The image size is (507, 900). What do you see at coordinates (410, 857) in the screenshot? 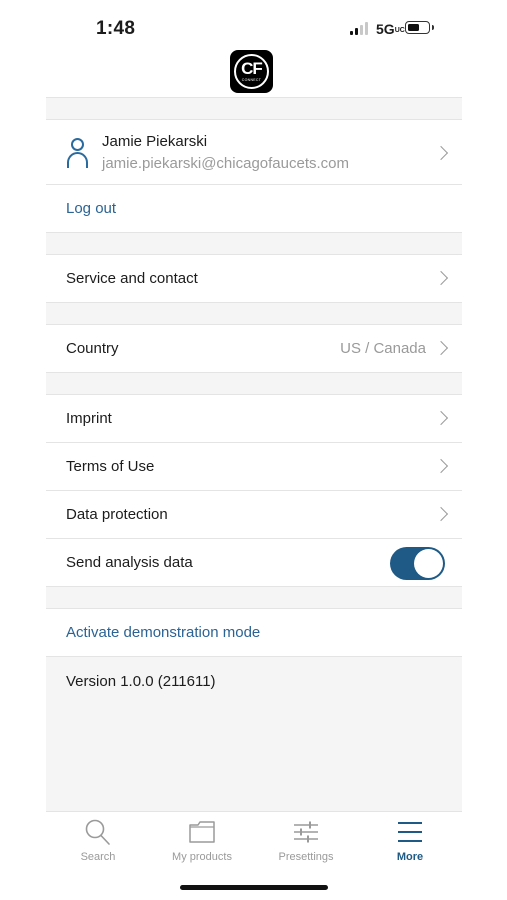
I see `tab-more-label: More` at bounding box center [410, 857].